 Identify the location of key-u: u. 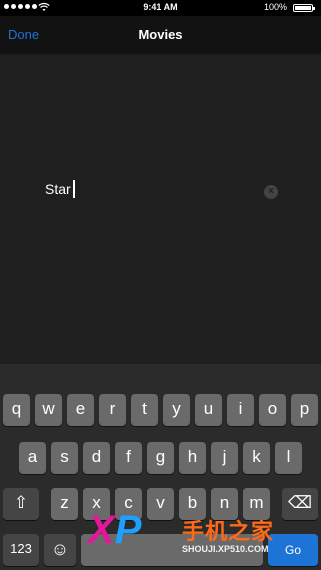
(208, 410).